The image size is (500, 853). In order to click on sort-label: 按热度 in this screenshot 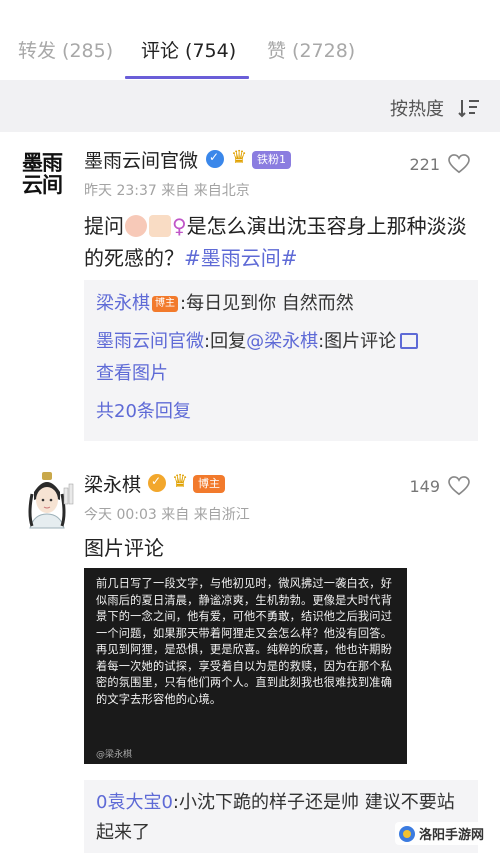, I will do `click(417, 109)`.